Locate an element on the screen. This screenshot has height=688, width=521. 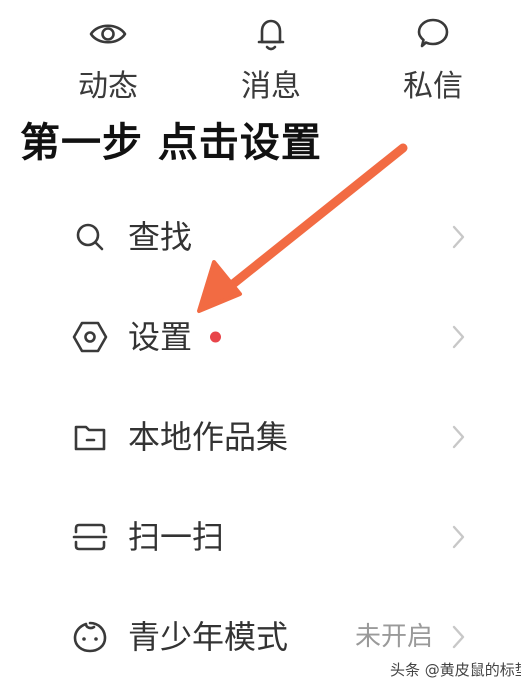
folder-icon is located at coordinates (90, 438).